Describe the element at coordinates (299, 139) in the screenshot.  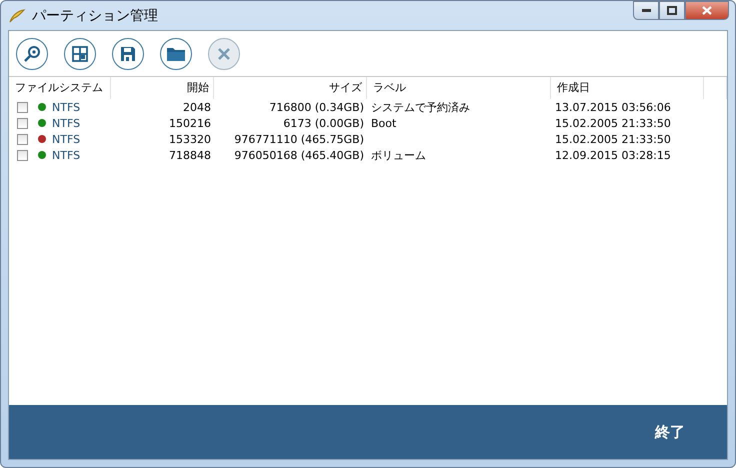
I see `table-cell-text: 976771110 (465.75GB)` at that location.